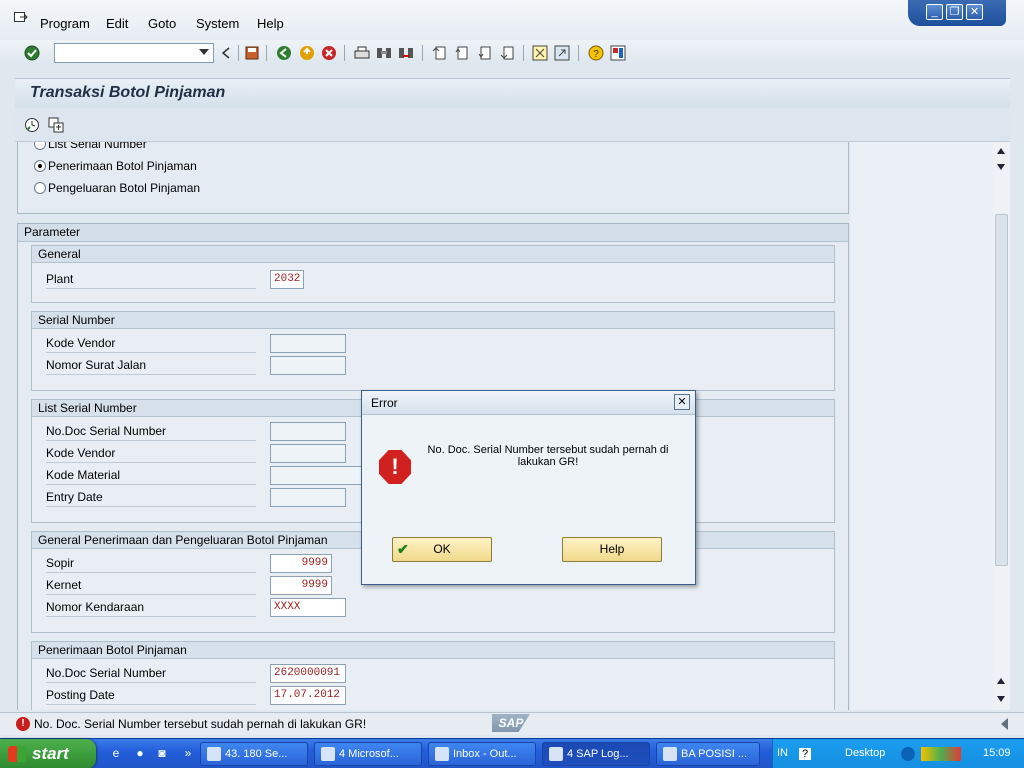 The width and height of the screenshot is (1024, 768). What do you see at coordinates (308, 431) in the screenshot?
I see `no-doc-field` at bounding box center [308, 431].